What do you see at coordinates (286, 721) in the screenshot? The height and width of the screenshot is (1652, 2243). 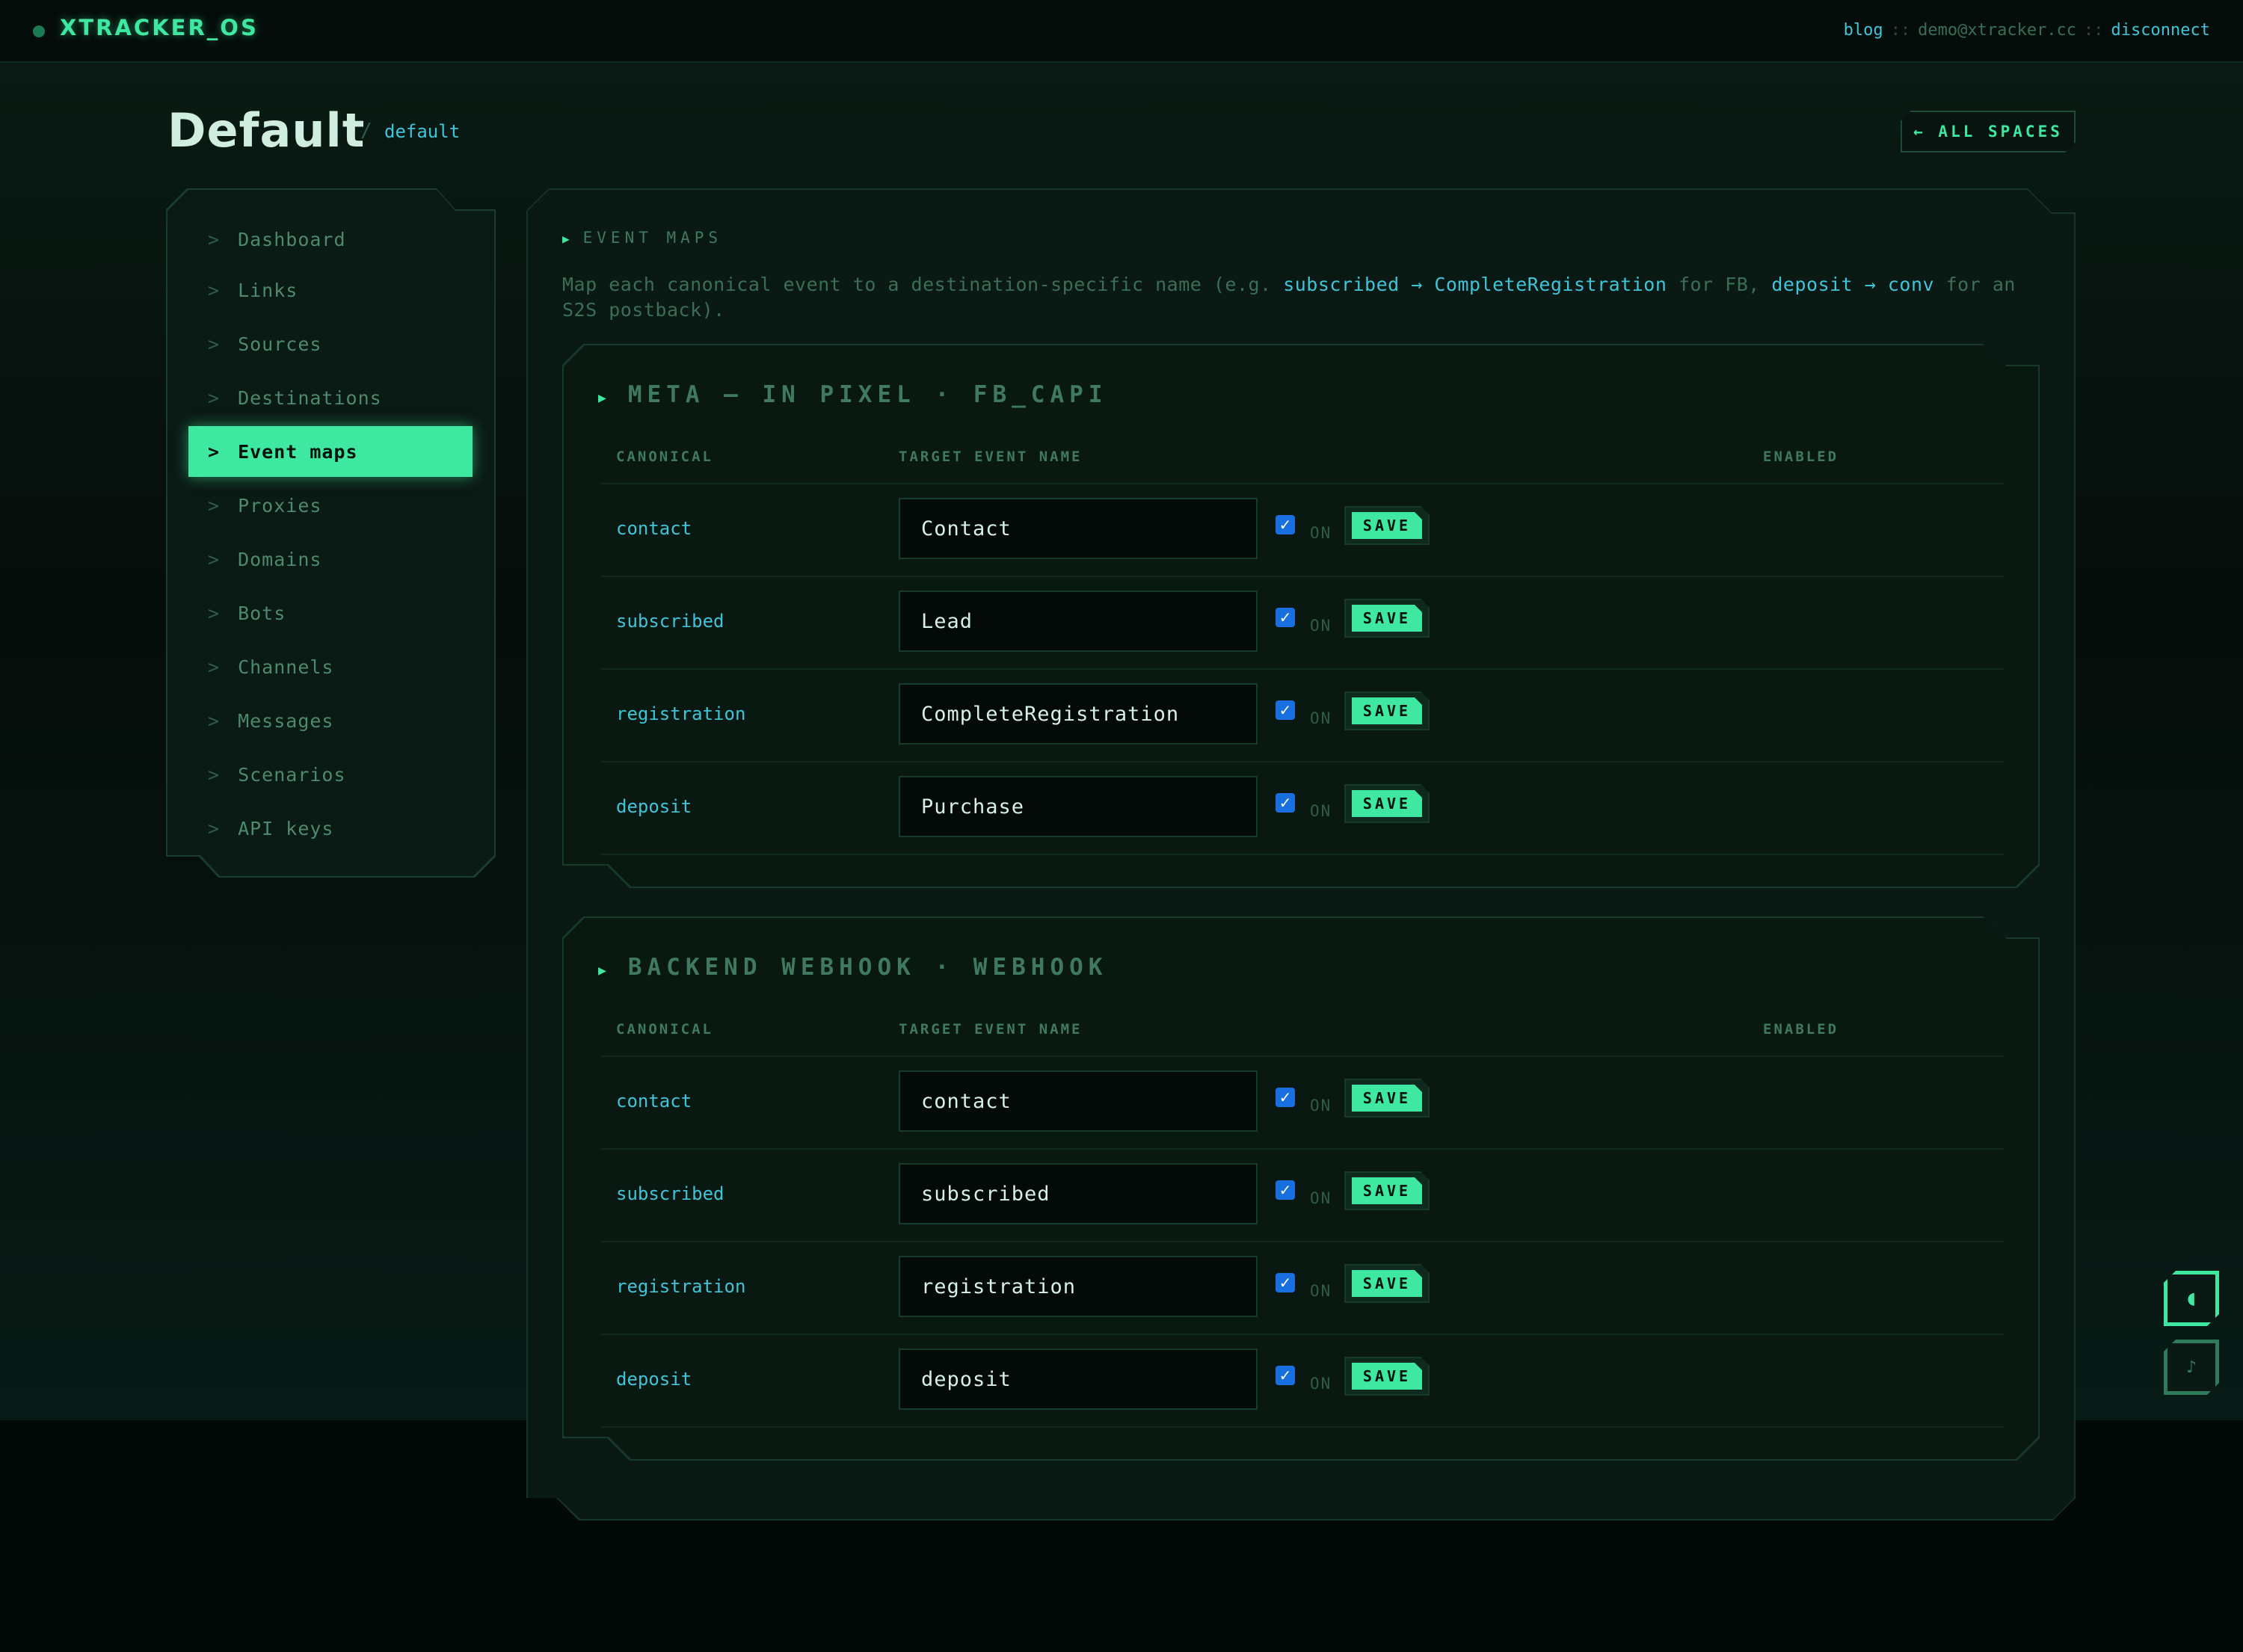 I see `sidebar-item-label: Messages` at bounding box center [286, 721].